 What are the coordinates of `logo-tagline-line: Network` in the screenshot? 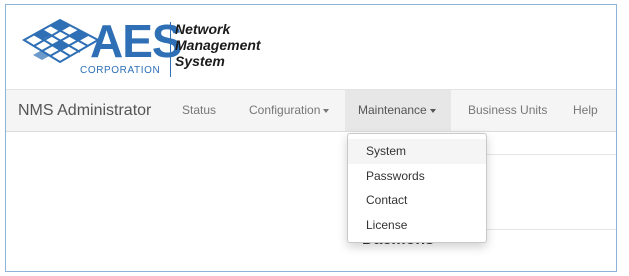 It's located at (203, 29).